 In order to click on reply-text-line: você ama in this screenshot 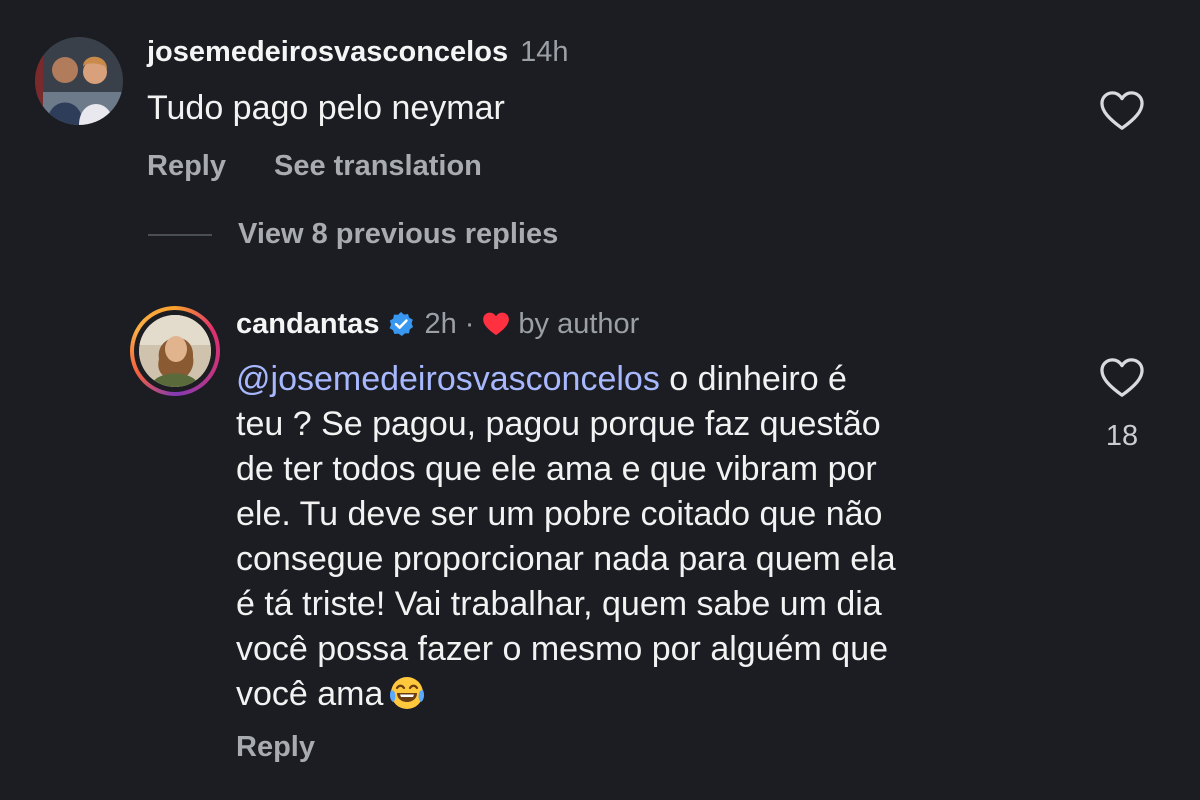, I will do `click(636, 694)`.